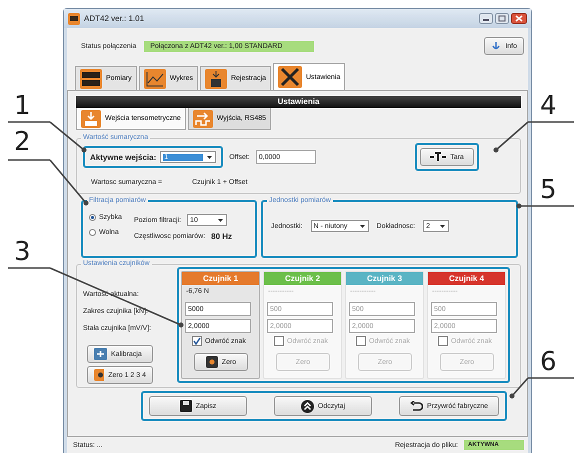 Image resolution: width=576 pixels, height=453 pixels. Describe the element at coordinates (307, 406) in the screenshot. I see `upload-icon` at that location.